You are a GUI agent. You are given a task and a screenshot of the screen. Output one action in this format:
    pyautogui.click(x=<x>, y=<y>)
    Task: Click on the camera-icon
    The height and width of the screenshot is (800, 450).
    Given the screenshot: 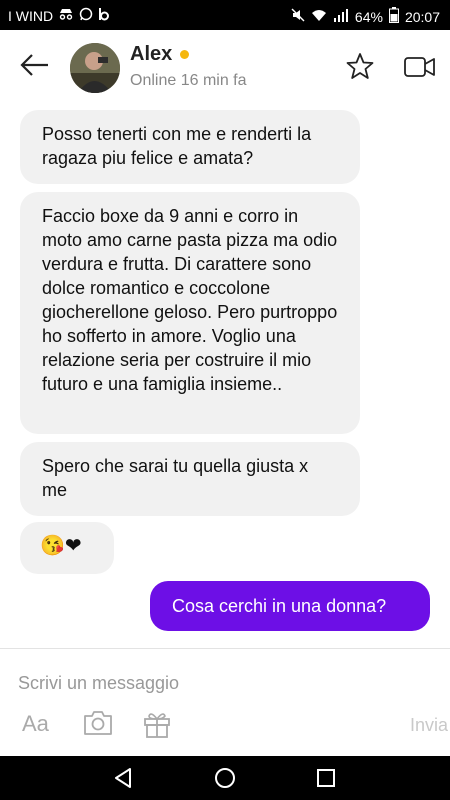 What is the action you would take?
    pyautogui.click(x=98, y=724)
    